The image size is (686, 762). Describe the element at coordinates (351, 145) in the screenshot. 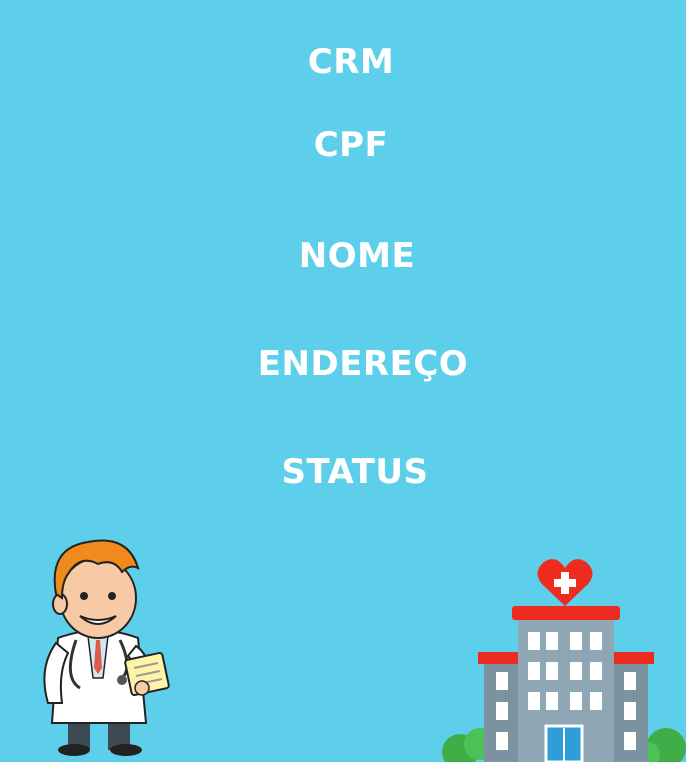

I see `cpf-label: CPF` at that location.